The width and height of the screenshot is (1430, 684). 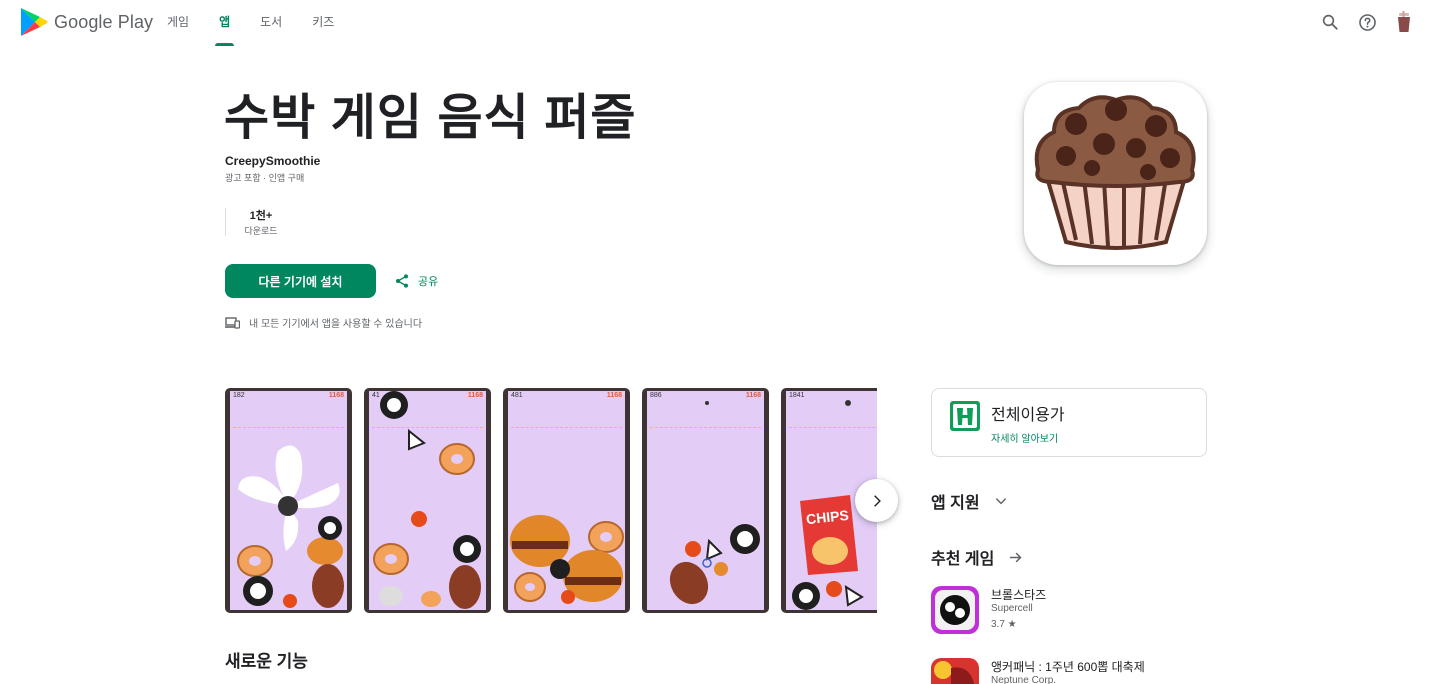 I want to click on developer-link: CreepySmoothie, so click(x=272, y=161).